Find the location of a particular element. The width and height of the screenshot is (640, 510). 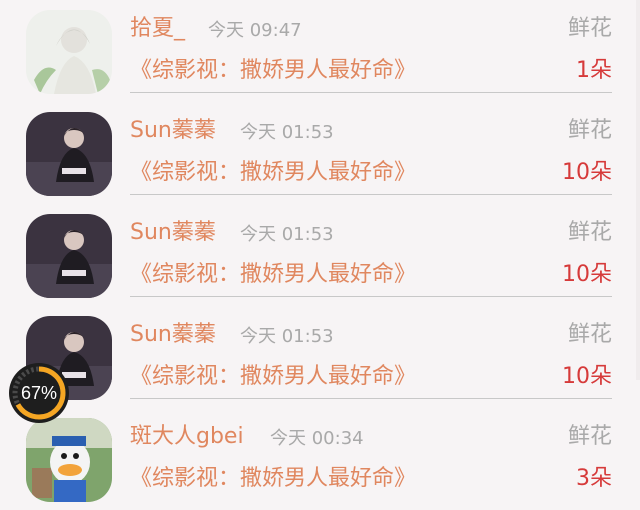

timestamp: 今天 00:34 is located at coordinates (317, 438).